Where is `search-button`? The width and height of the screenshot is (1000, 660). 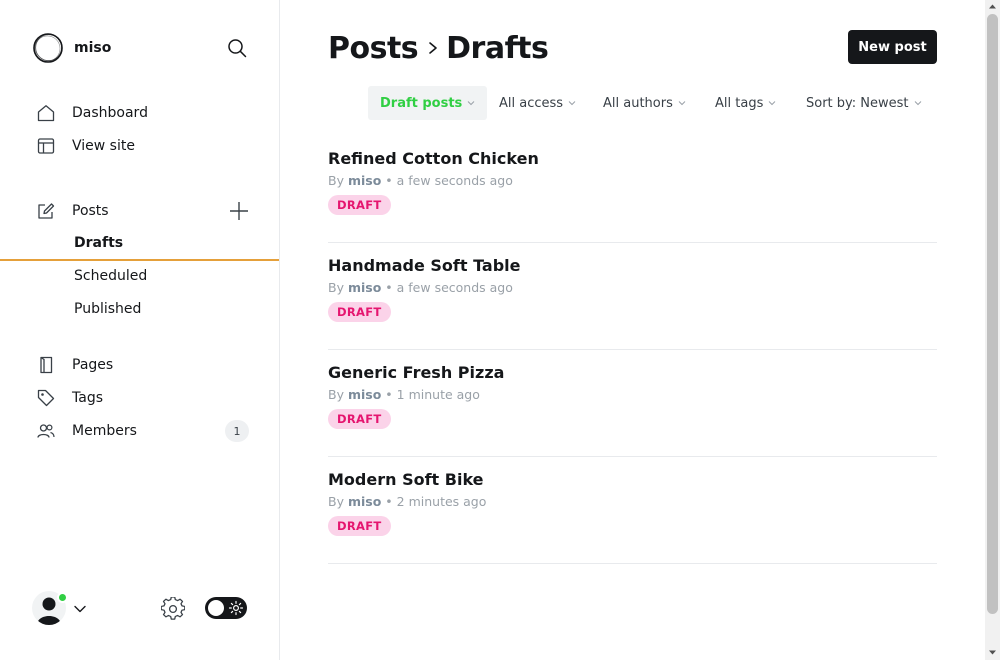
search-button is located at coordinates (237, 48).